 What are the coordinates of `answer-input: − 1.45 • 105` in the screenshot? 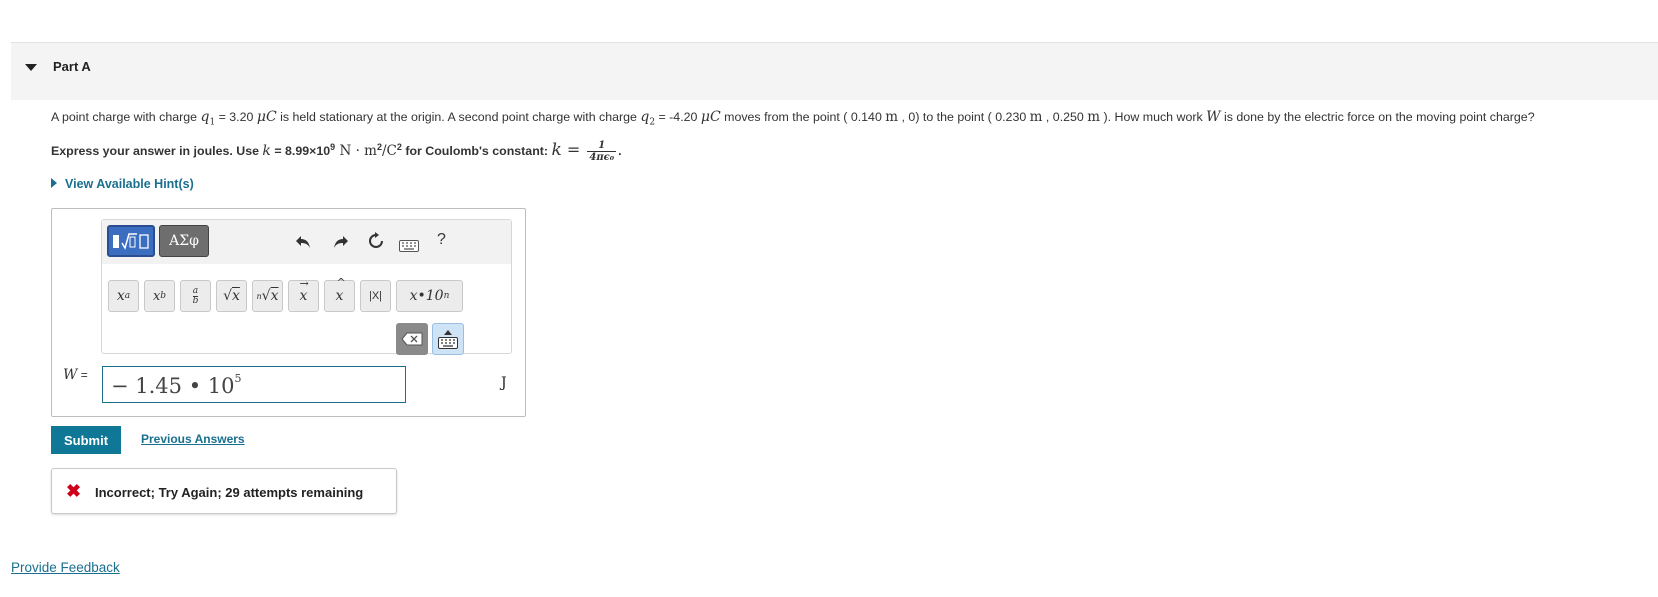 It's located at (254, 384).